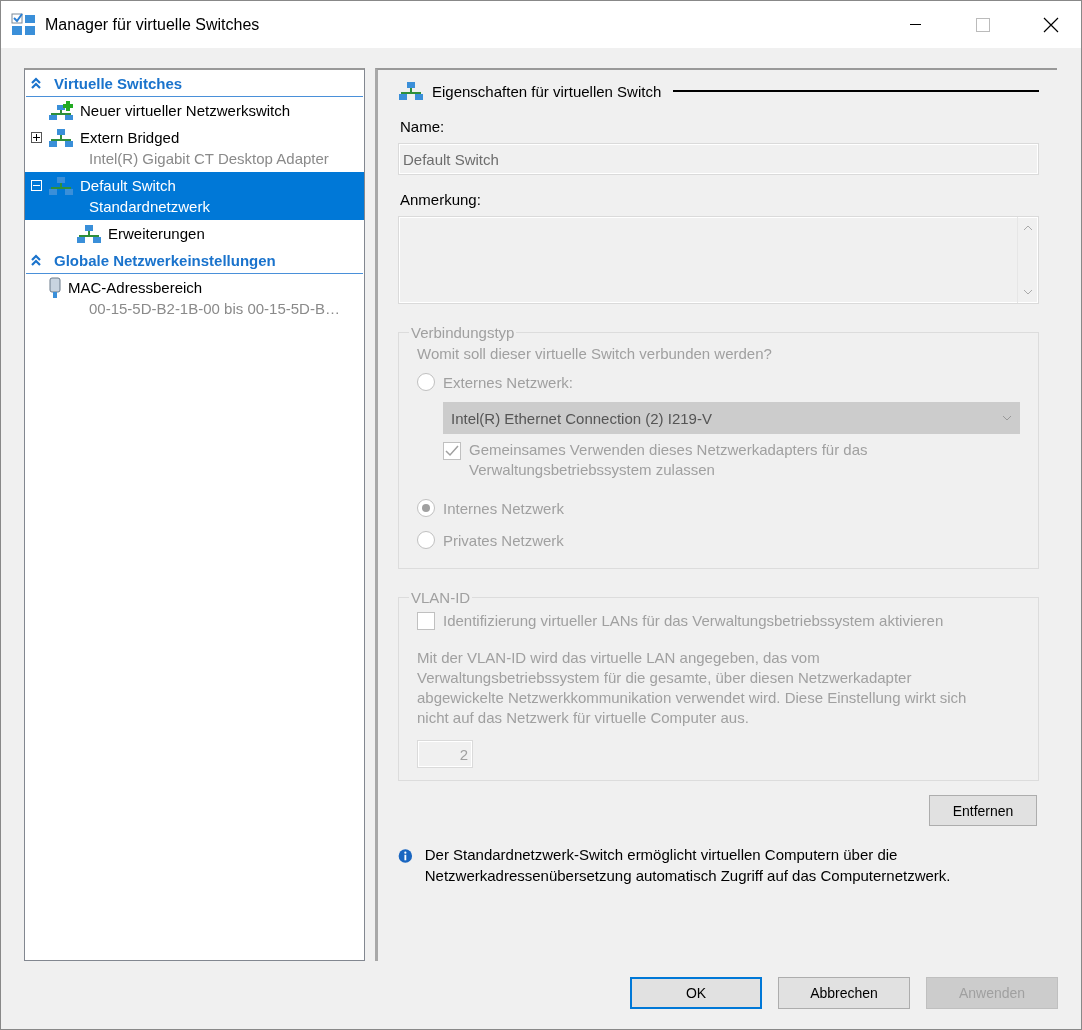 This screenshot has width=1082, height=1030. What do you see at coordinates (135, 287) in the screenshot?
I see `tree-item-label: MAC-Adressbereich` at bounding box center [135, 287].